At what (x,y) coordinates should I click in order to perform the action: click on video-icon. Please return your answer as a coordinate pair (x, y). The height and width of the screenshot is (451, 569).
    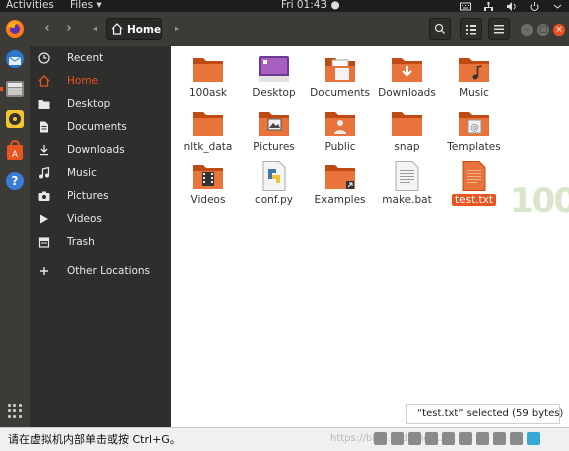
    Looking at the image, I should click on (44, 219).